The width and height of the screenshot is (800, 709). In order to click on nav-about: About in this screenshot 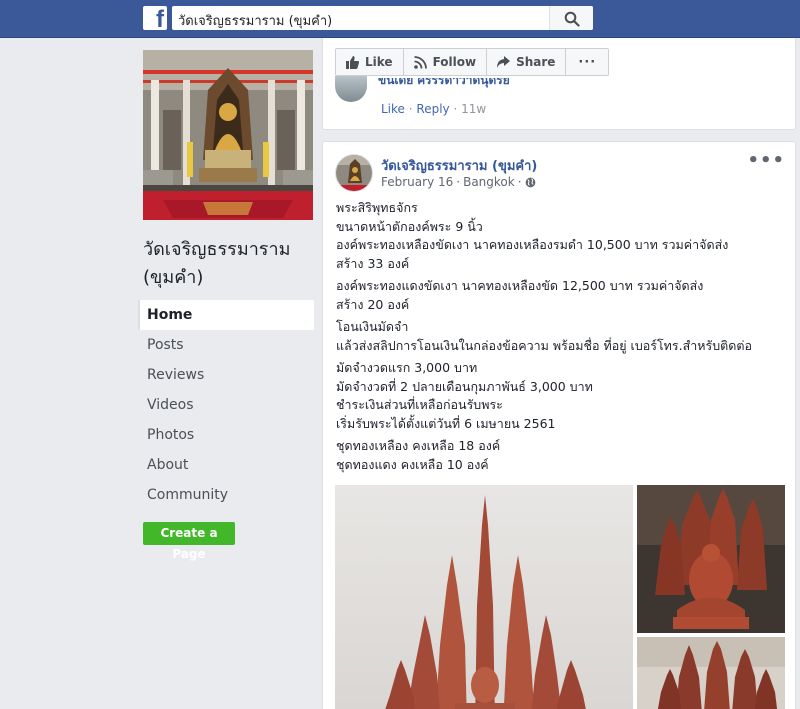, I will do `click(226, 465)`.